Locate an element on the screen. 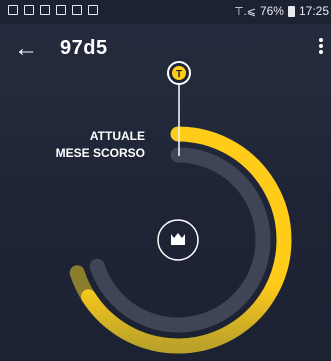  marker-badge-label: T is located at coordinates (179, 74).